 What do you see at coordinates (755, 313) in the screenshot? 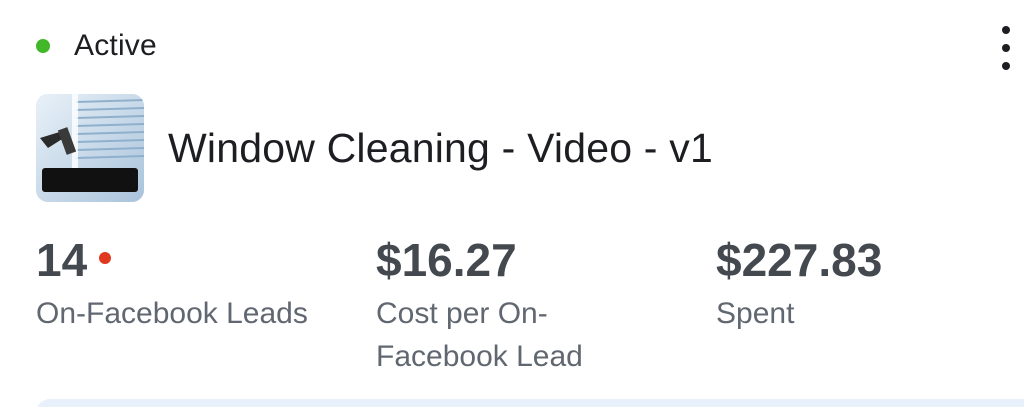
I see `spent-label: Spent` at bounding box center [755, 313].